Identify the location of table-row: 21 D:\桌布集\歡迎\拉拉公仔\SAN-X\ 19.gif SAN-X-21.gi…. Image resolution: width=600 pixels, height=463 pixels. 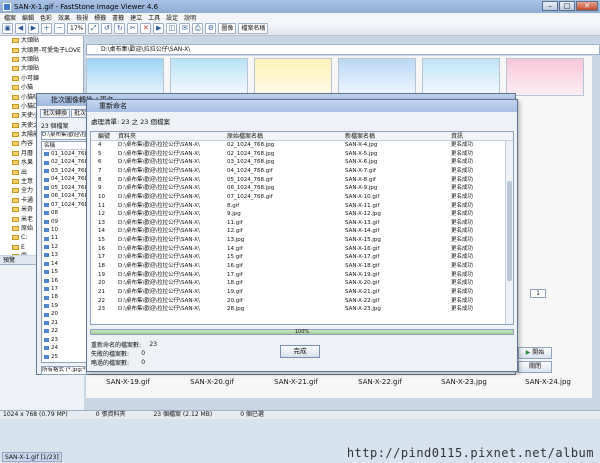
(302, 292).